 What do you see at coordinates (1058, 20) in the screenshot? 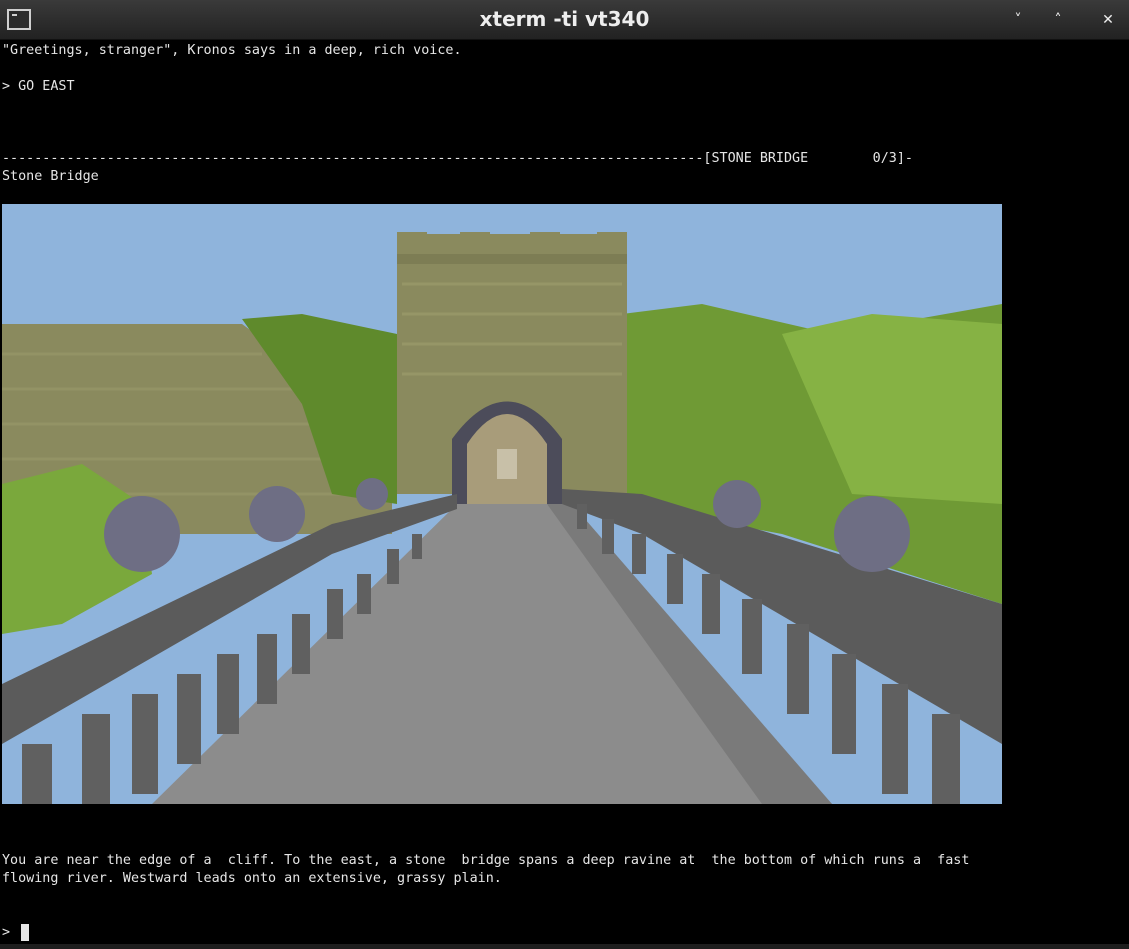
I see `maximize-button: ˄` at bounding box center [1058, 20].